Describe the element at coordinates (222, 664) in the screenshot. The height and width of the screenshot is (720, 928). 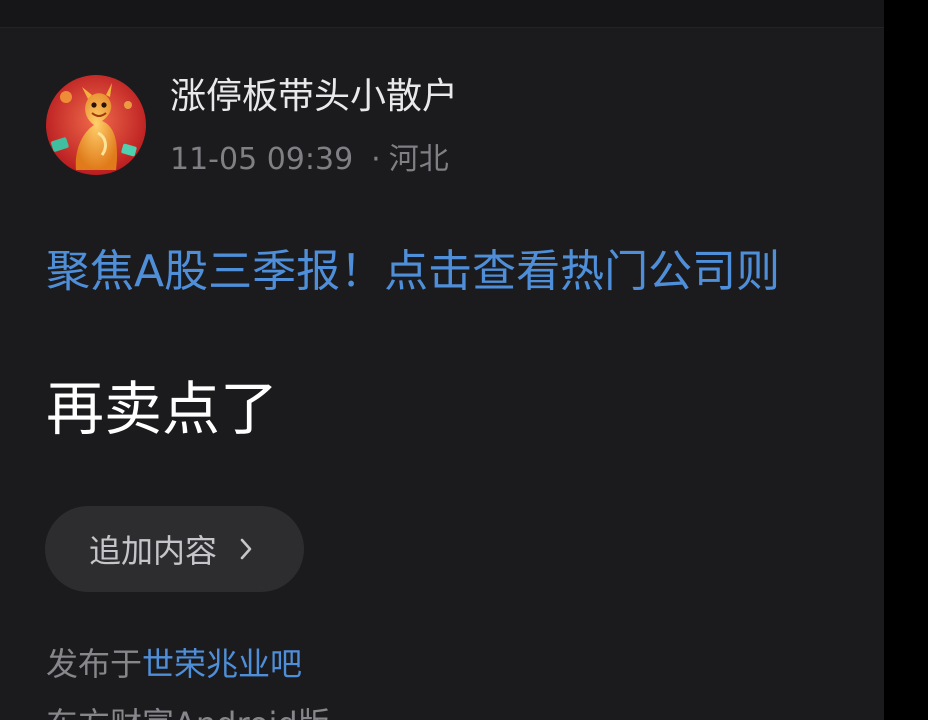
I see `stock-bar-link: 世荣兆业吧` at that location.